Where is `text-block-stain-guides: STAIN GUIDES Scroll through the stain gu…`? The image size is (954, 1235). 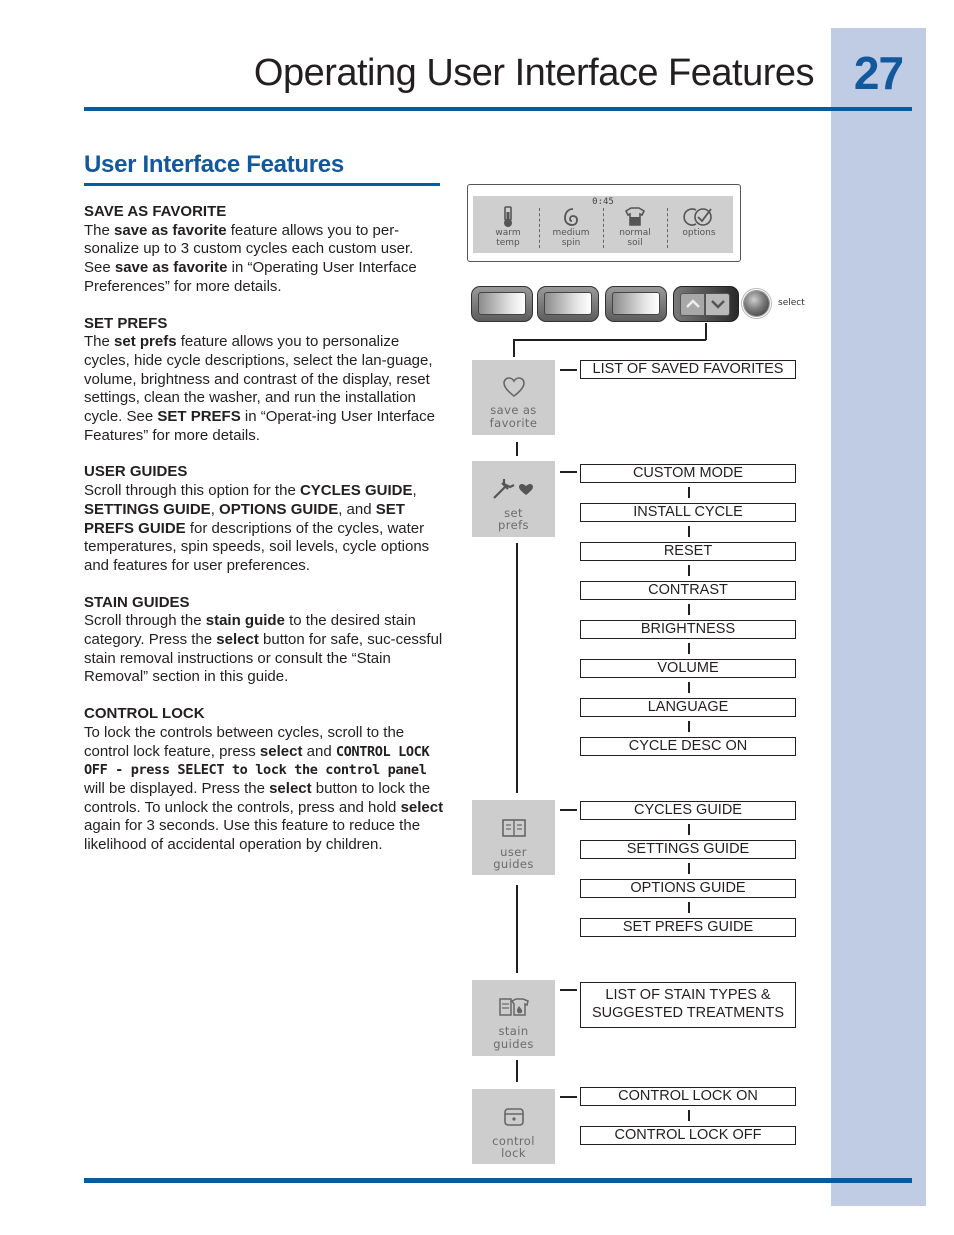
text-block-stain-guides: STAIN GUIDES Scroll through the stain gu… is located at coordinates (264, 641).